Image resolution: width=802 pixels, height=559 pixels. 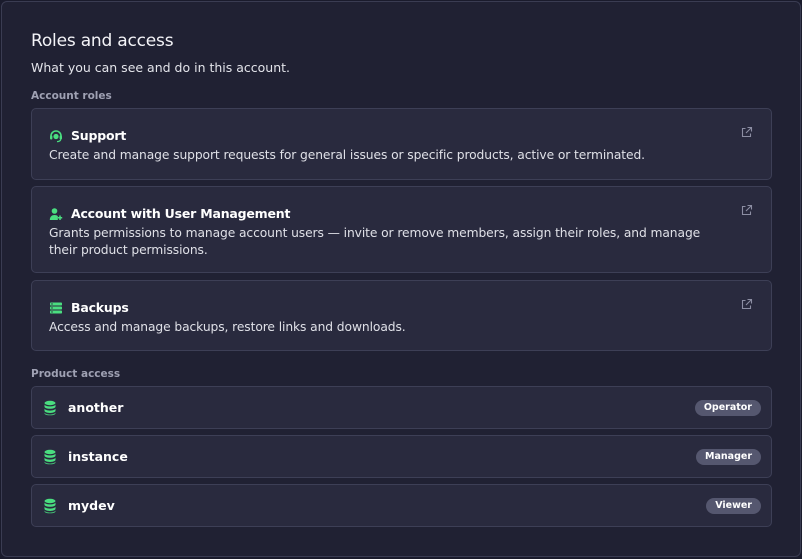 I want to click on product-name: another, so click(x=96, y=407).